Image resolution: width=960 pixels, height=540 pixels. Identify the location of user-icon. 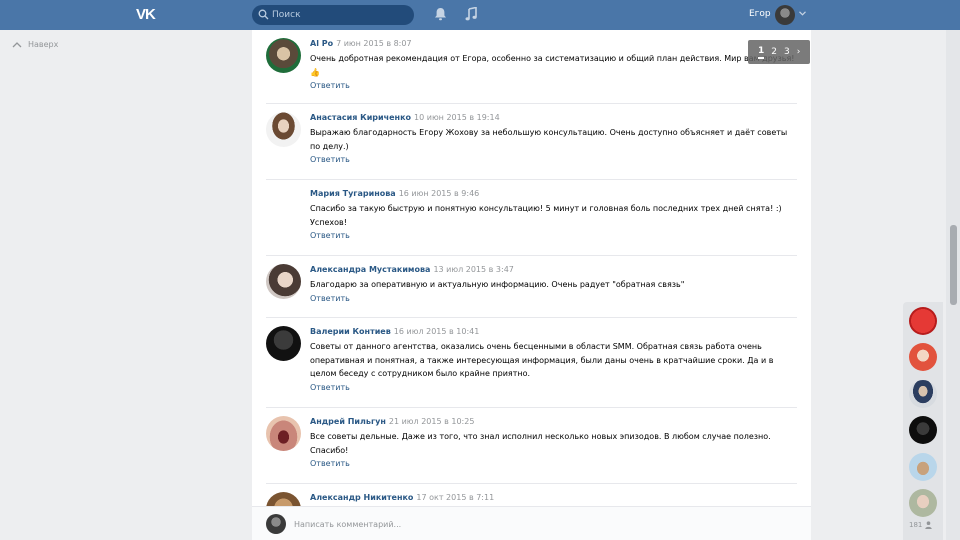
(929, 525).